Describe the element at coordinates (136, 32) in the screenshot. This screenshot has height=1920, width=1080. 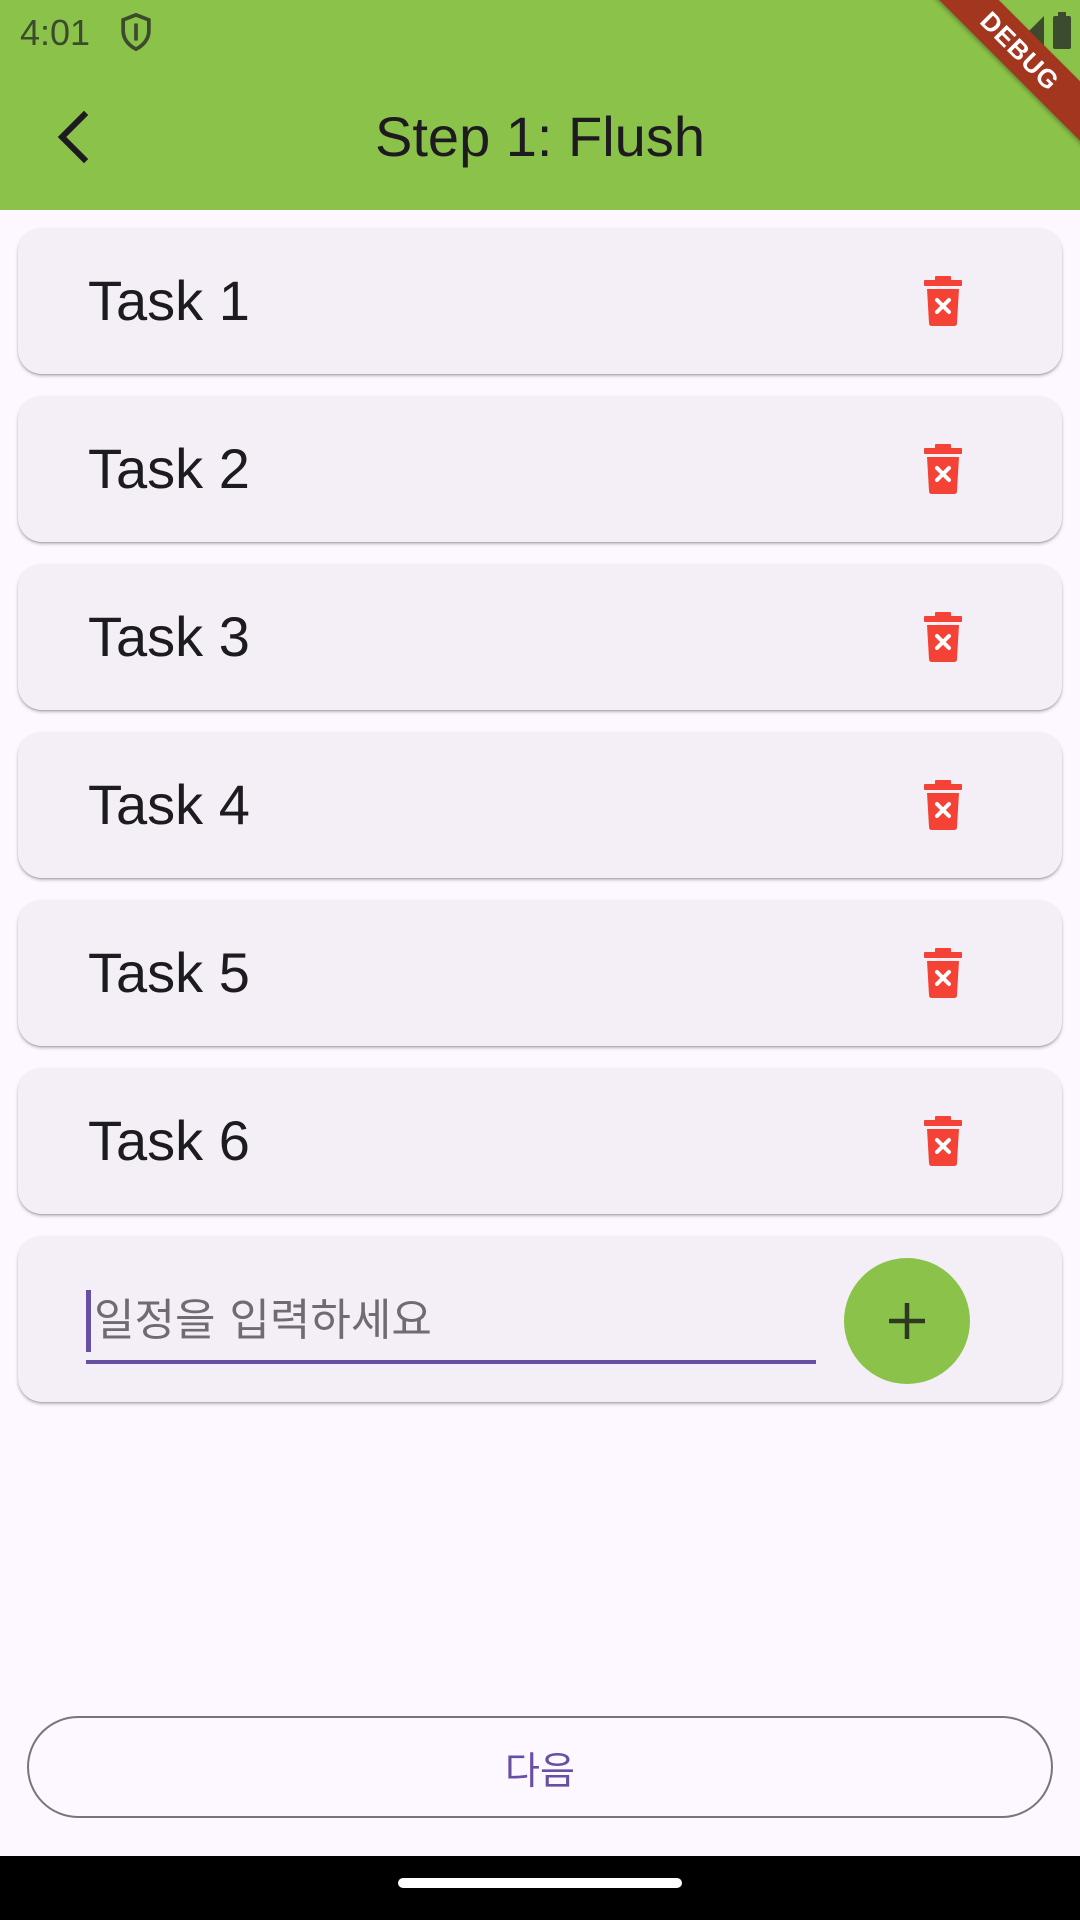
I see `shield-icon` at that location.